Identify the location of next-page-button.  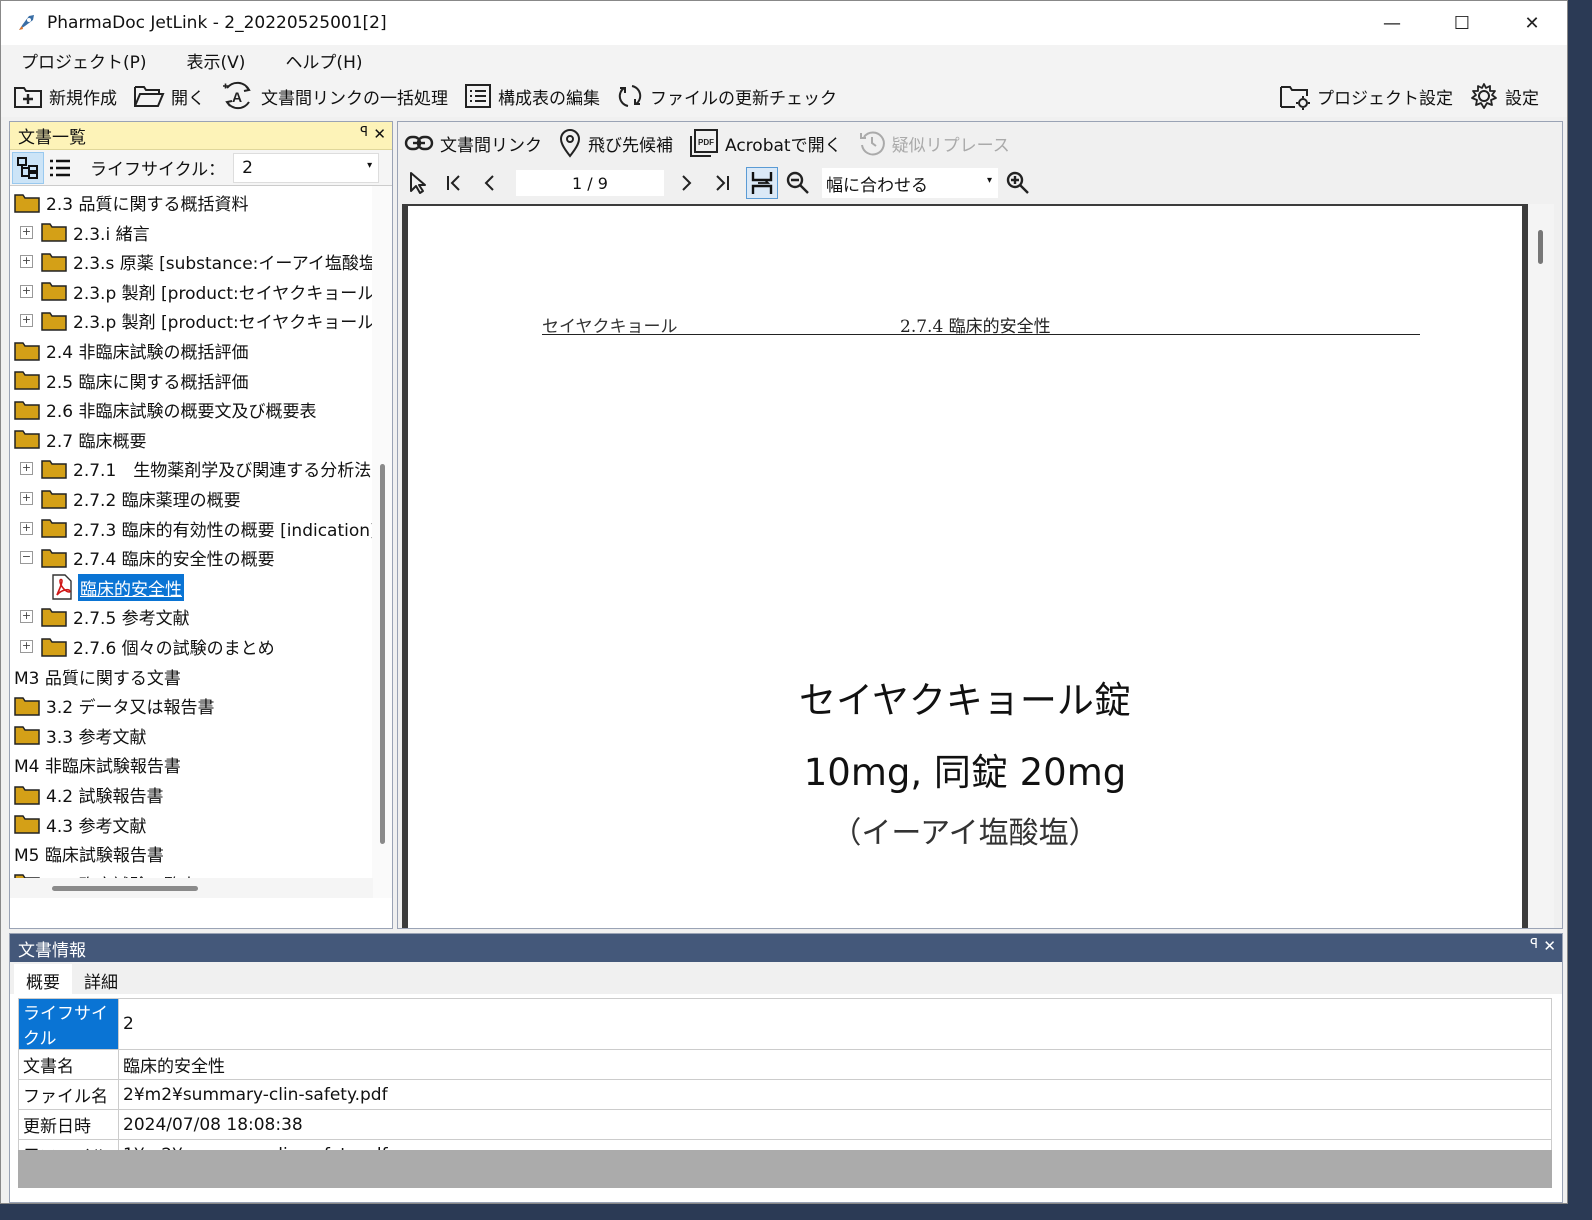
(686, 183).